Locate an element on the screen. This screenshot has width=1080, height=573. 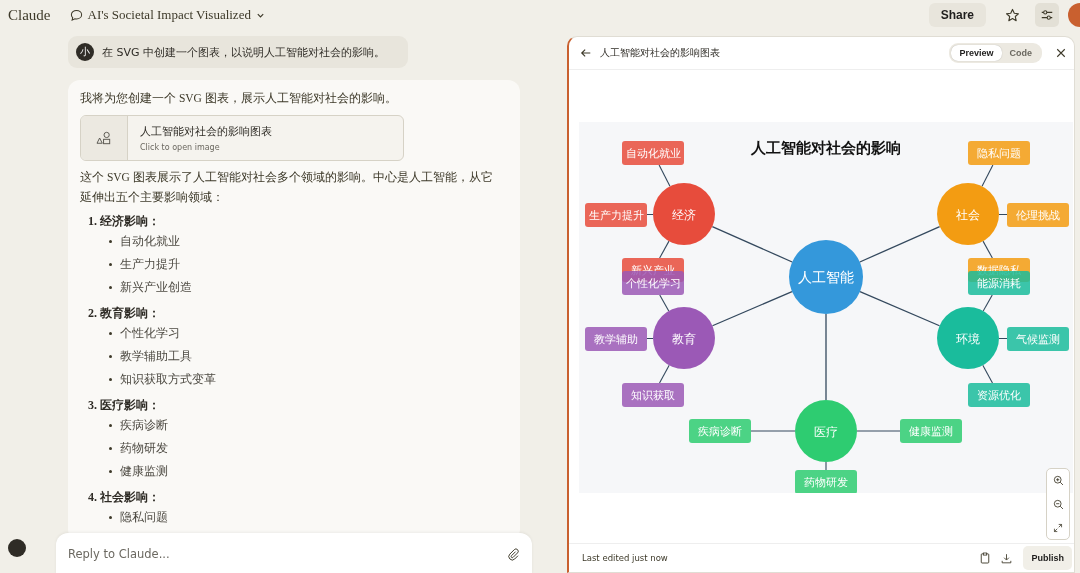
leaf-label: 教学辅助 is located at coordinates (616, 339).